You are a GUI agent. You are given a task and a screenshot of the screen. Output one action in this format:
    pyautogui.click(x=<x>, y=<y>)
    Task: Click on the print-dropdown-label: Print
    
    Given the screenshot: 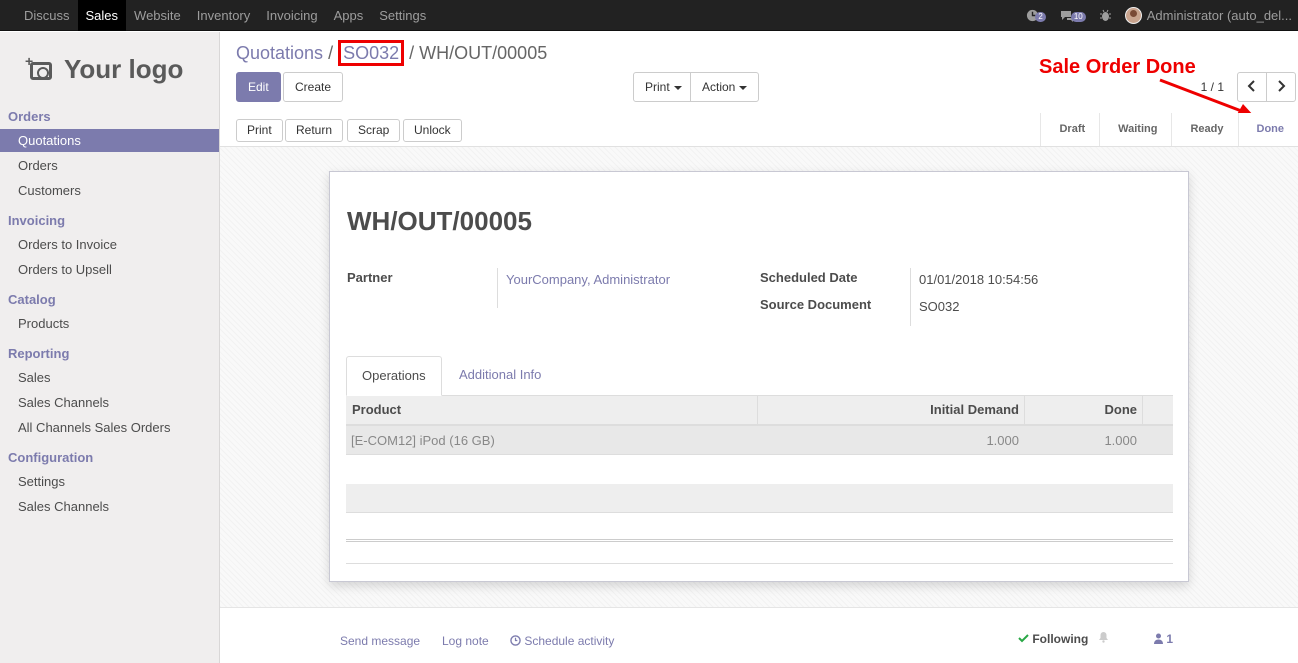 What is the action you would take?
    pyautogui.click(x=657, y=87)
    